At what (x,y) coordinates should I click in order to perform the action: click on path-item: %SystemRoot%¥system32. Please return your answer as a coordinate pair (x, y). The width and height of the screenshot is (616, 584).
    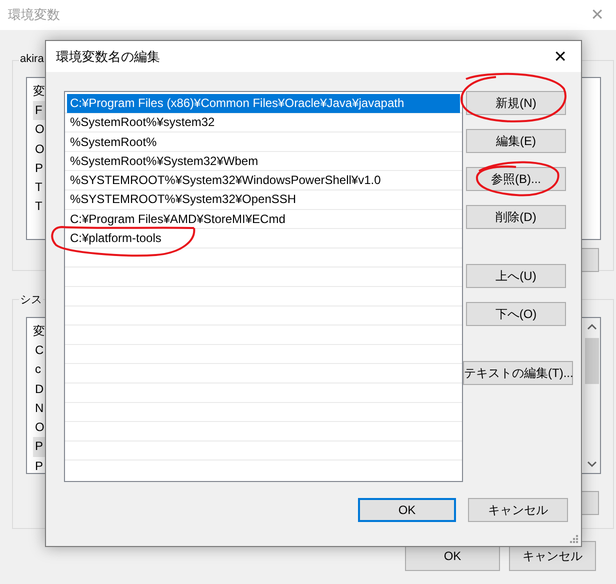
    Looking at the image, I should click on (263, 123).